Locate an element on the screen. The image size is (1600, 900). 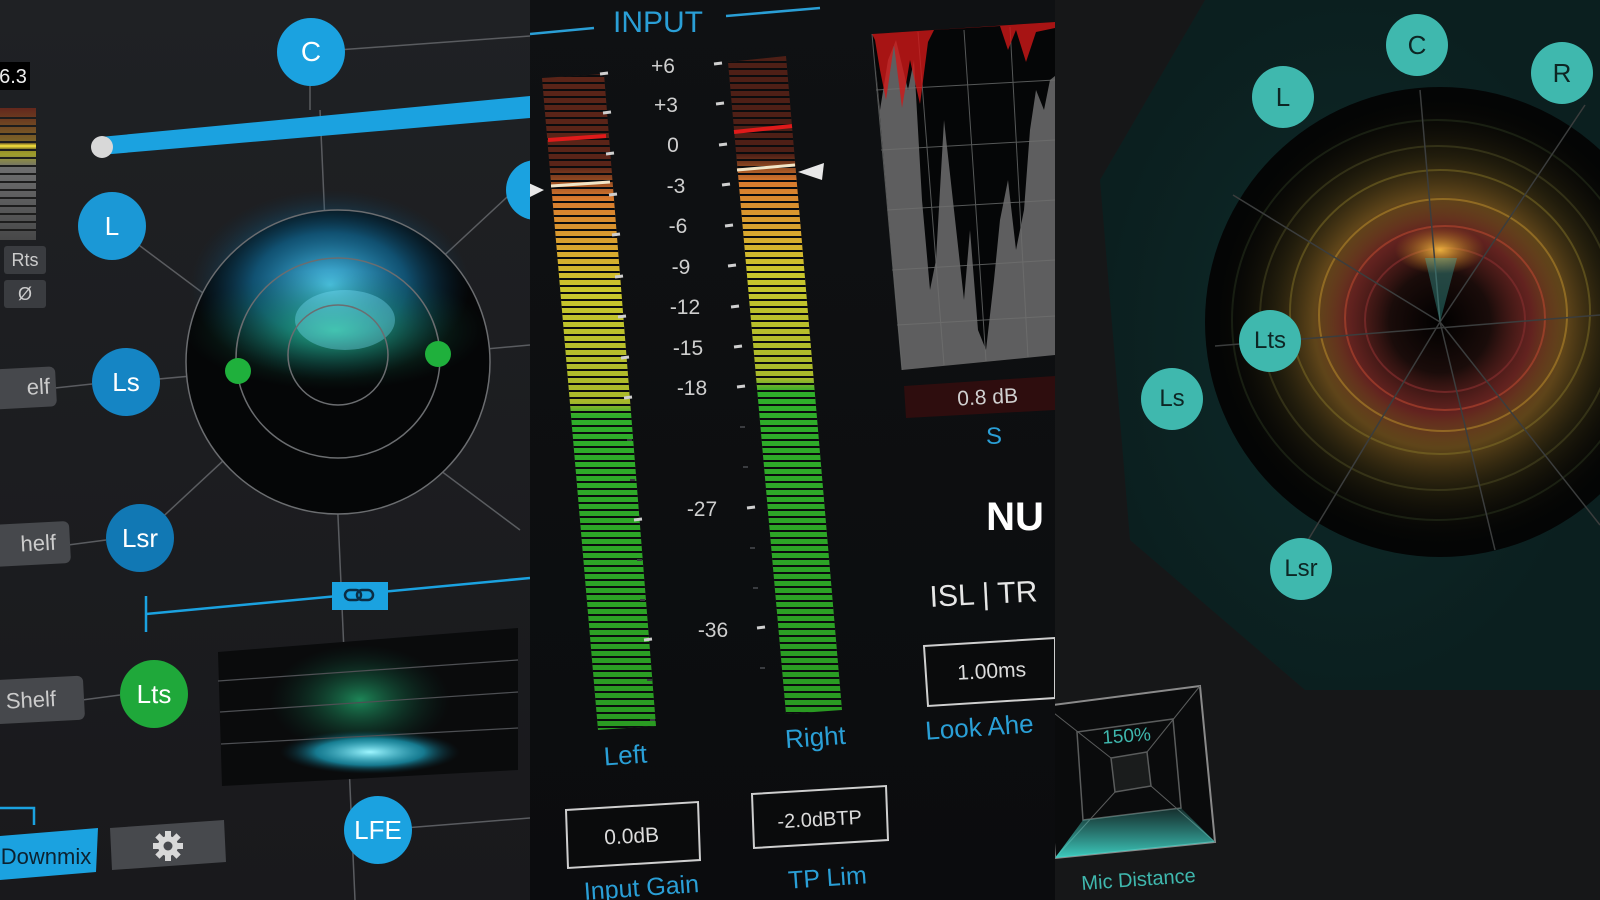
svg-text: -18 is located at coordinates (692, 388).